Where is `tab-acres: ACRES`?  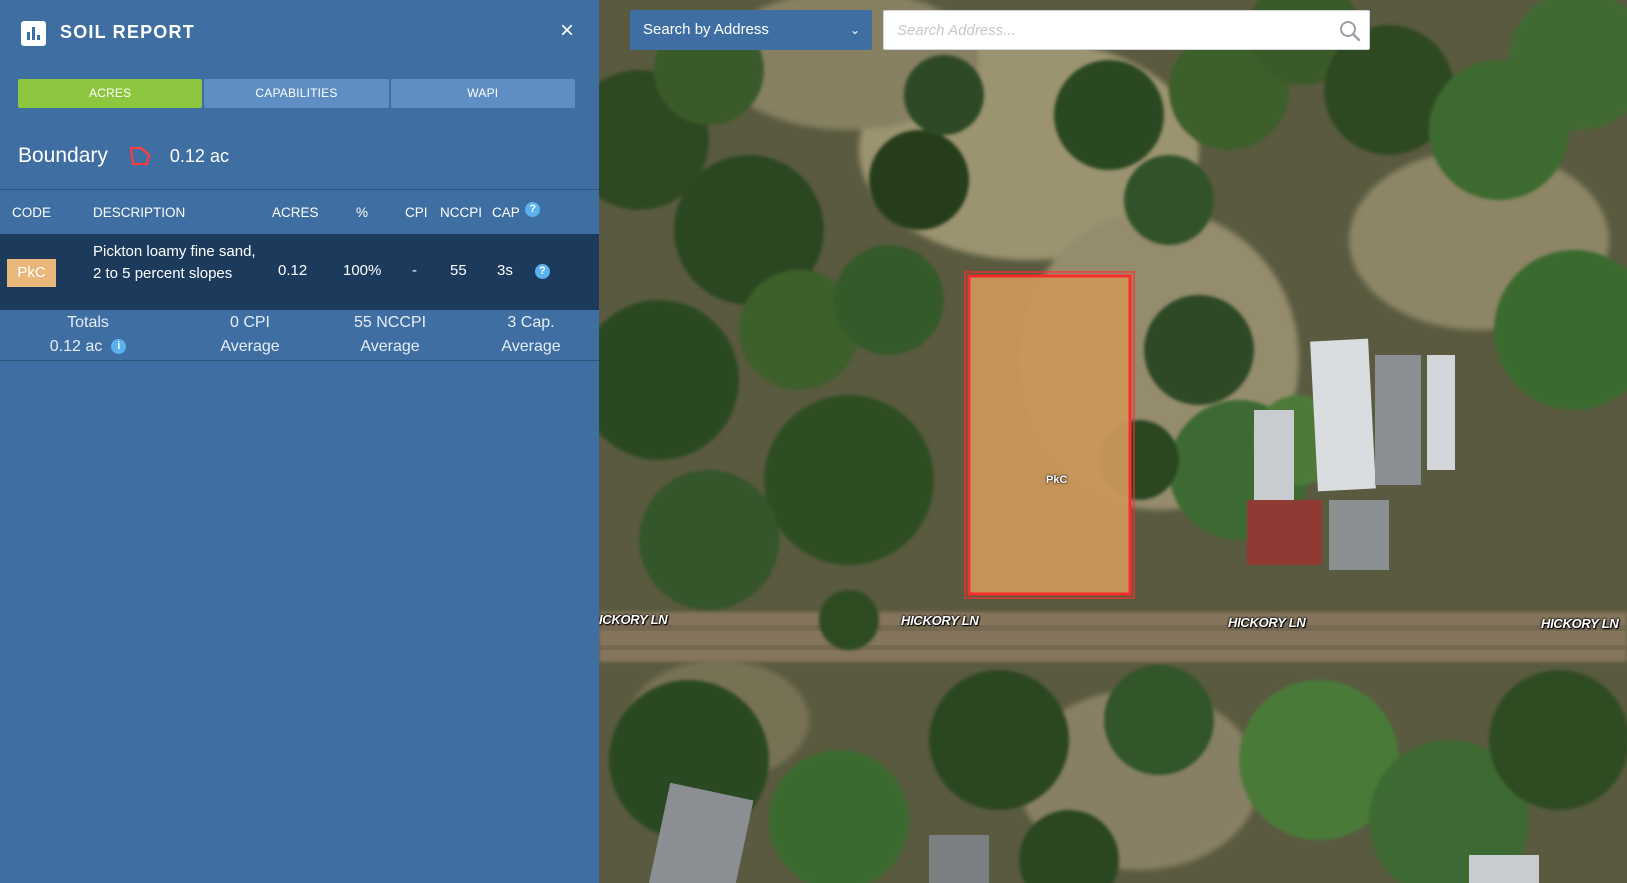
tab-acres: ACRES is located at coordinates (110, 93).